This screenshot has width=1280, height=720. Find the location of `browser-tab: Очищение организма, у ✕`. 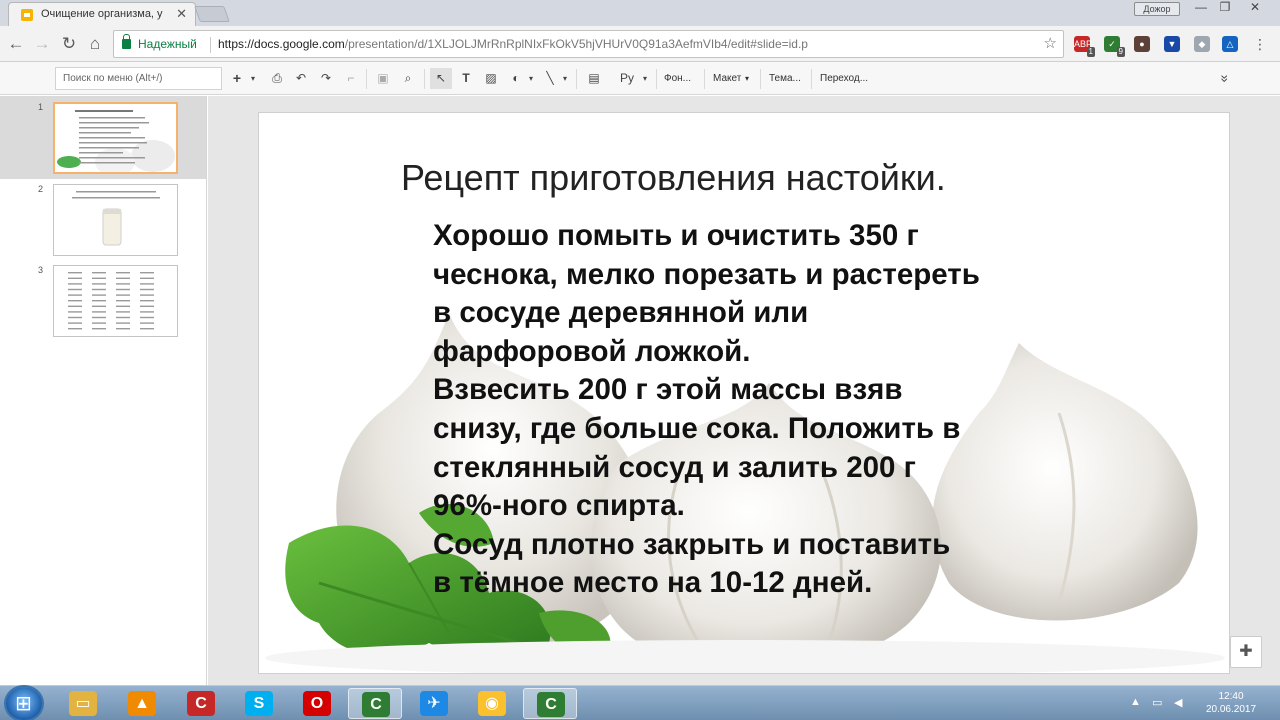

browser-tab: Очищение организма, у ✕ is located at coordinates (102, 14).